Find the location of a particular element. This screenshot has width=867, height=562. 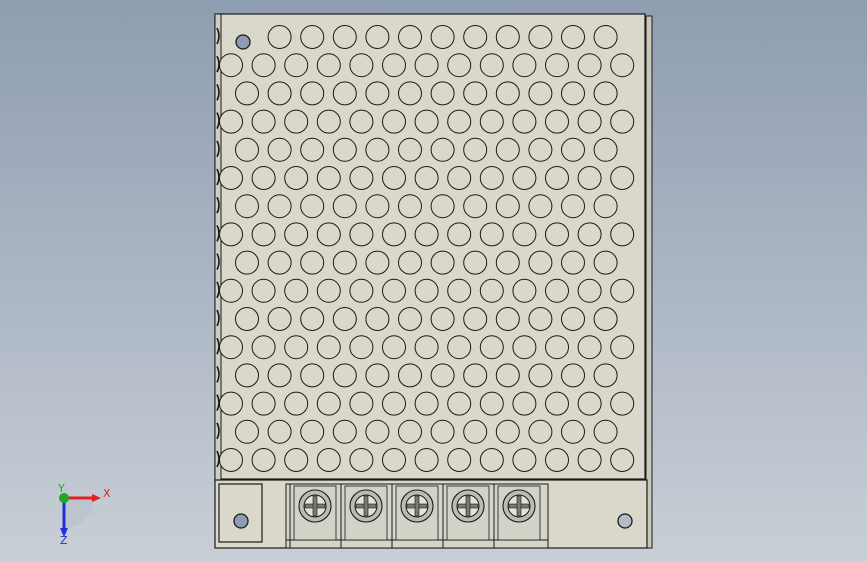

triad-y-label: Y is located at coordinates (61, 488).